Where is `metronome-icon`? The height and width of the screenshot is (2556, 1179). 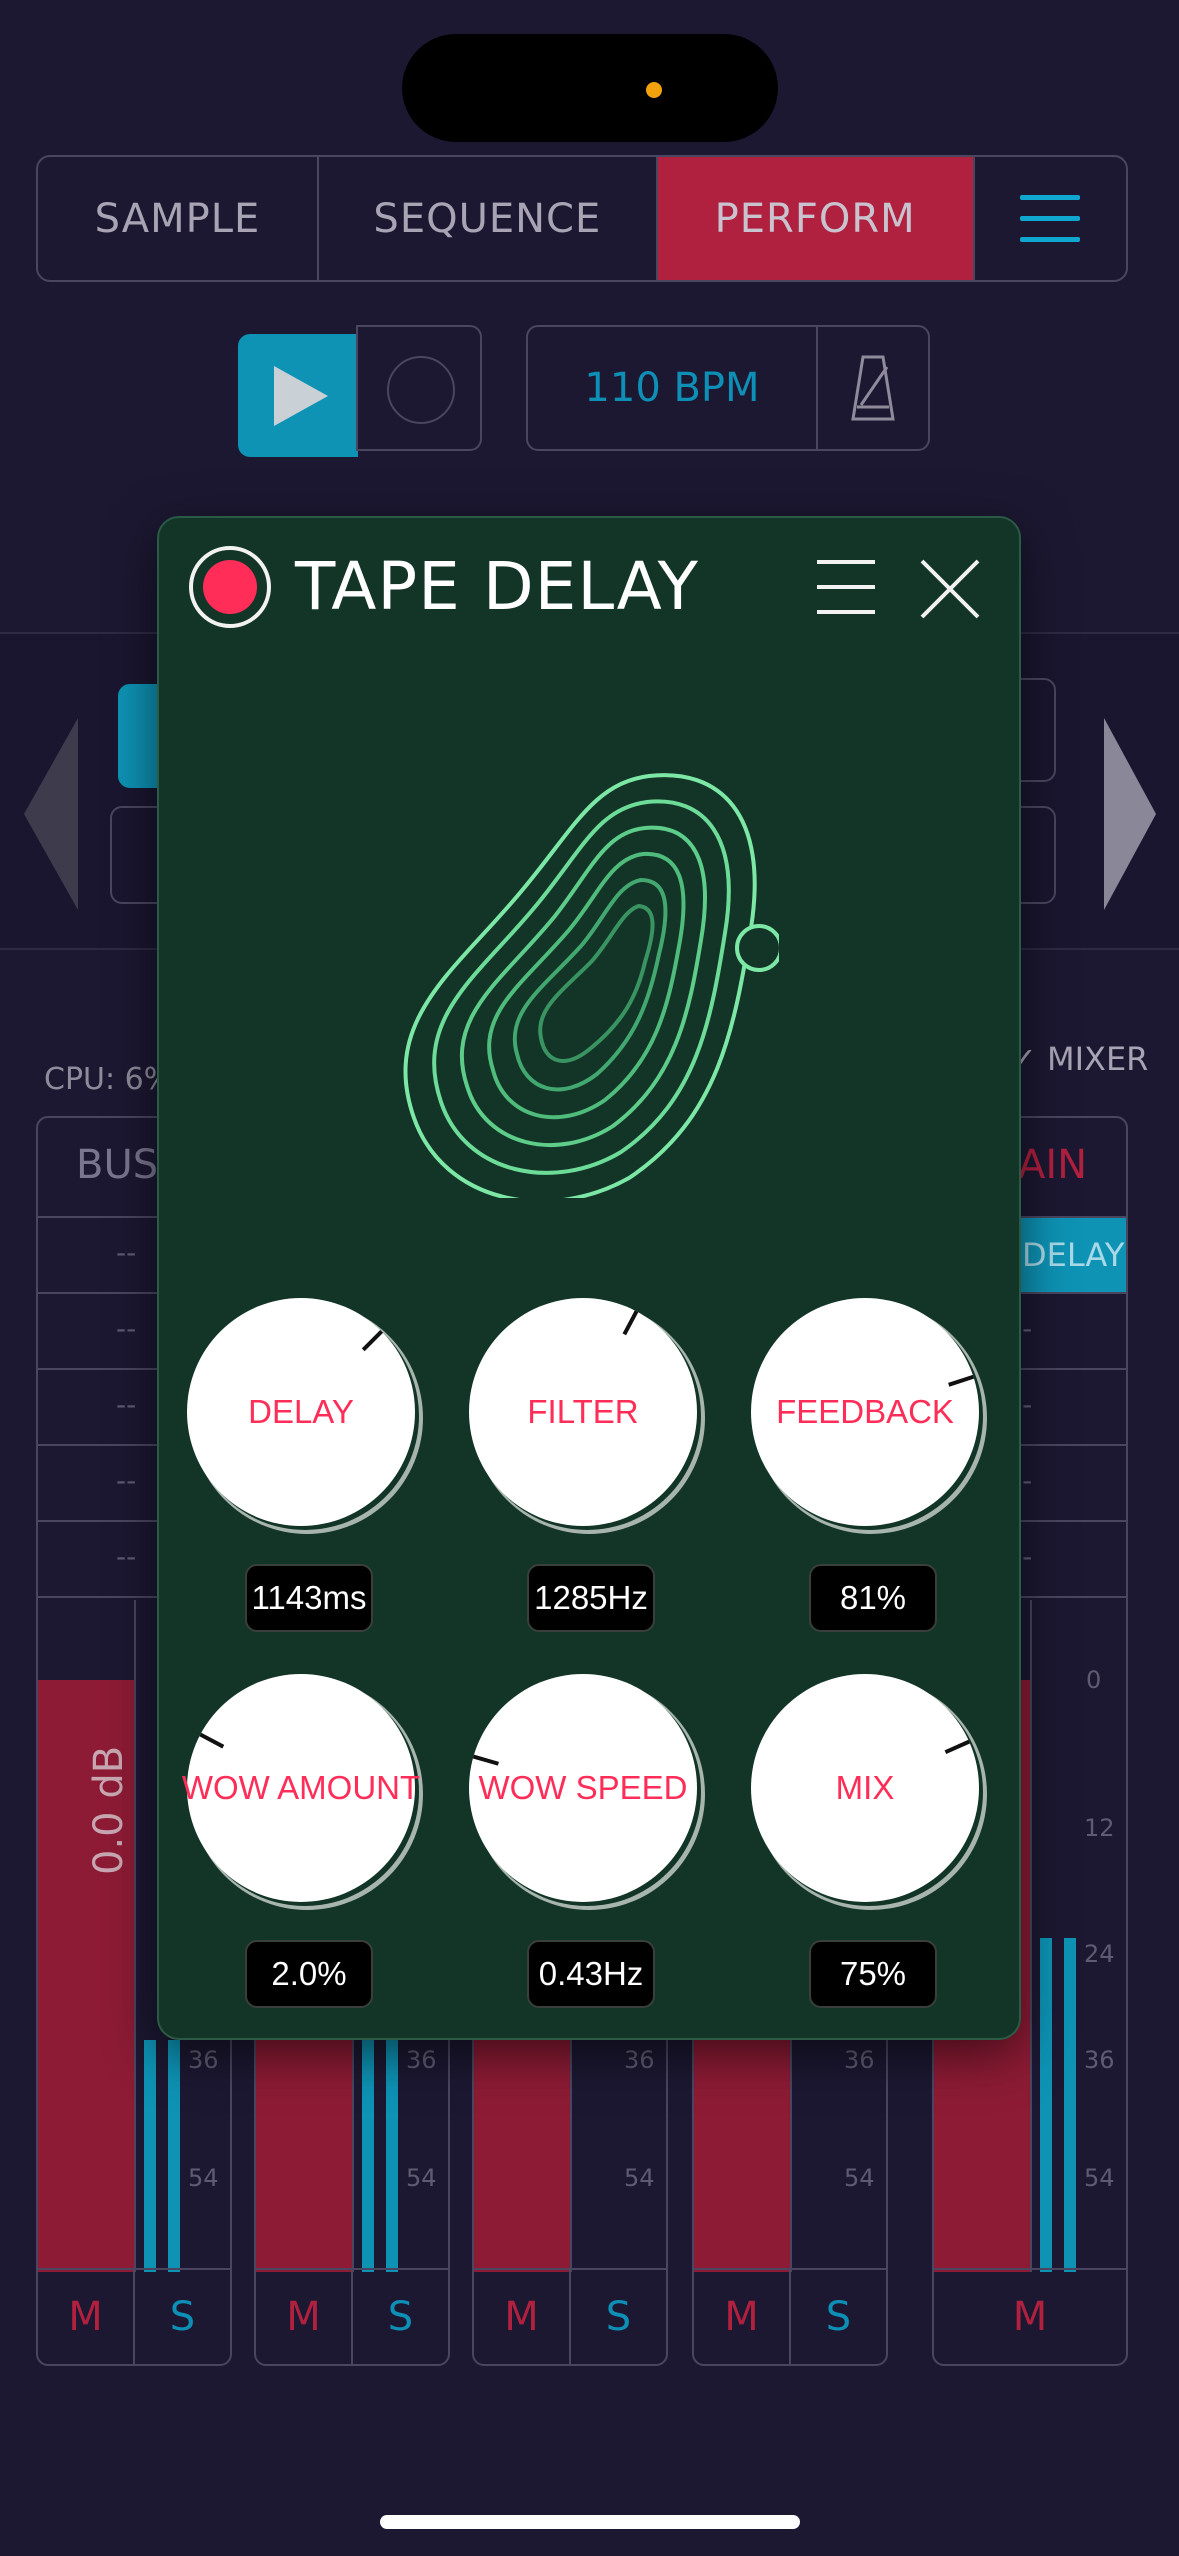 metronome-icon is located at coordinates (873, 388).